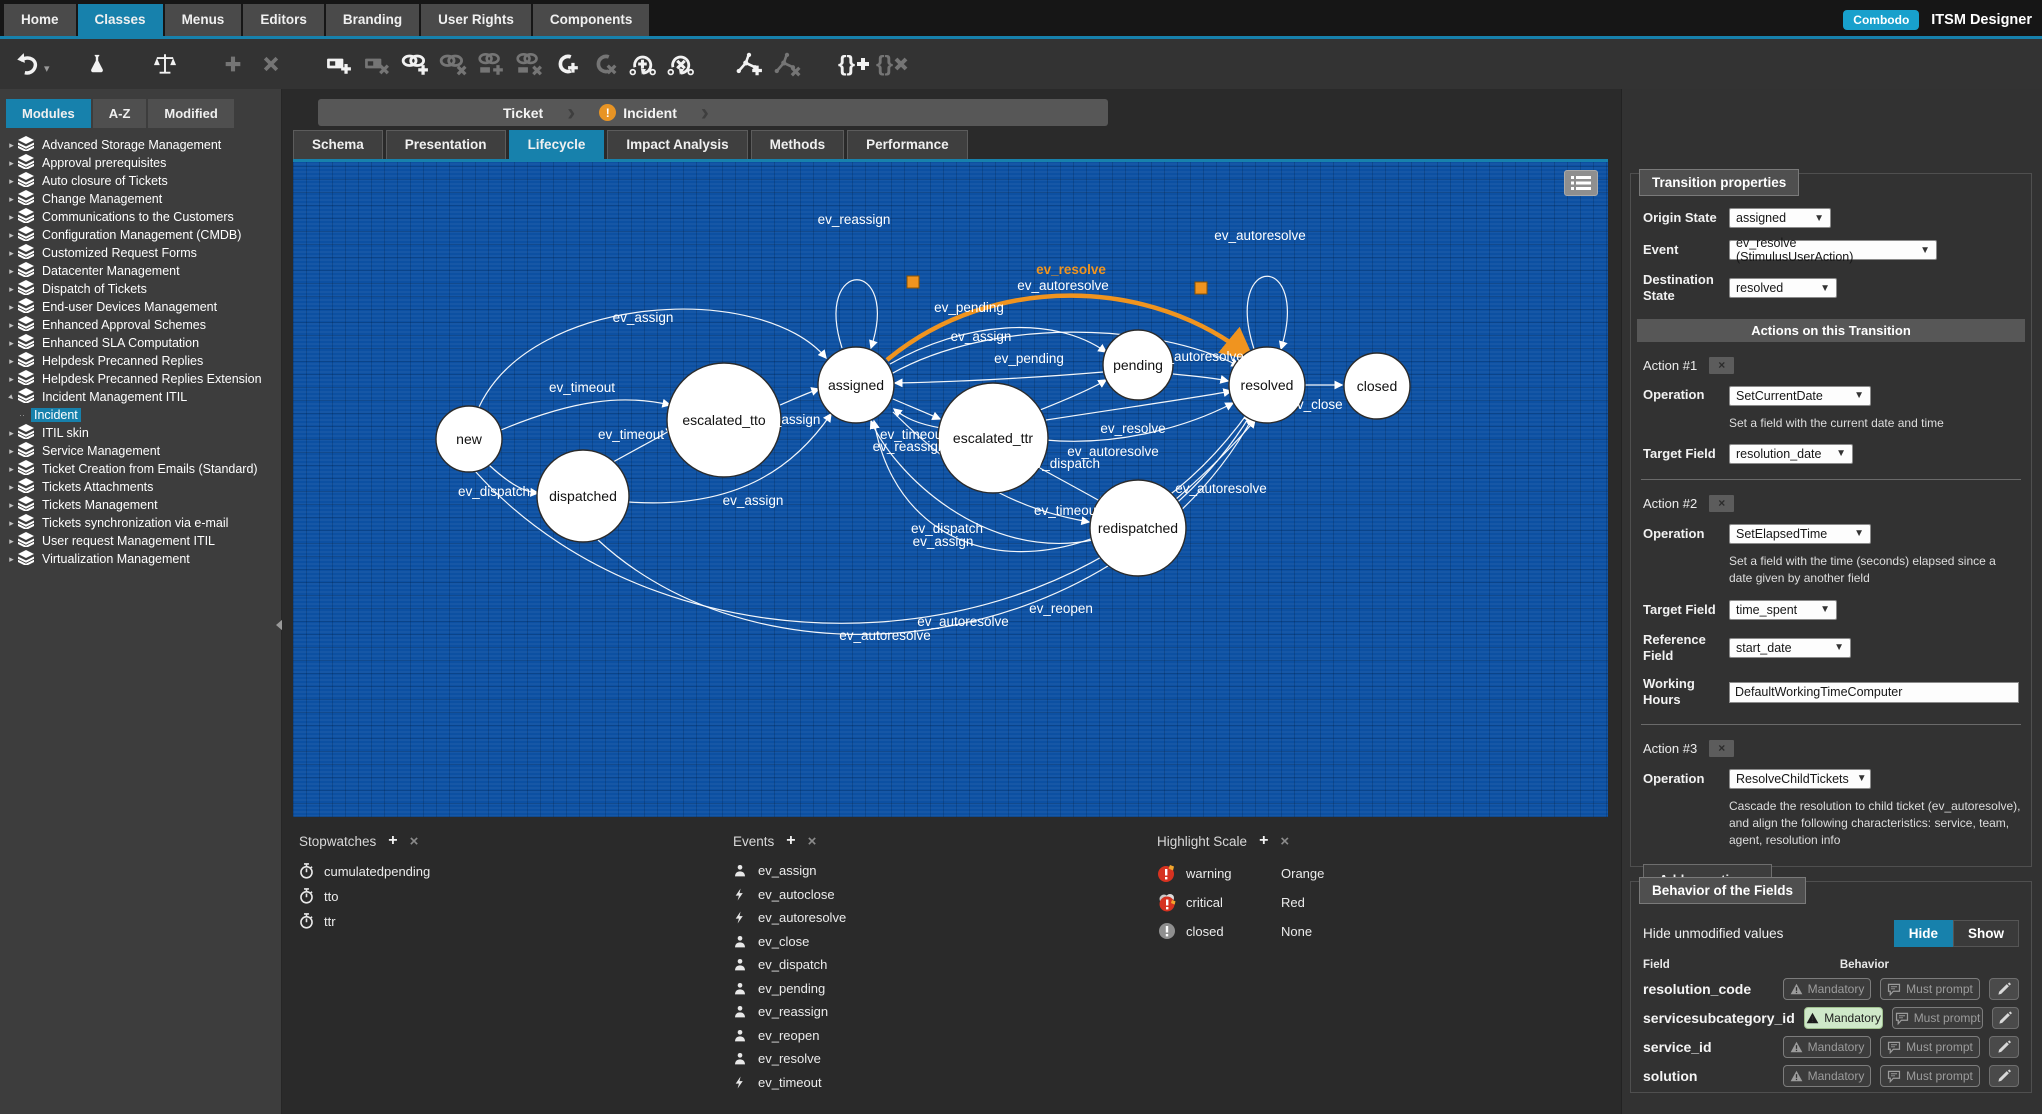  Describe the element at coordinates (143, 181) in the screenshot. I see `sidebar-item-auto-closure-of-tickets: ▸ Auto closure of Tickets` at that location.